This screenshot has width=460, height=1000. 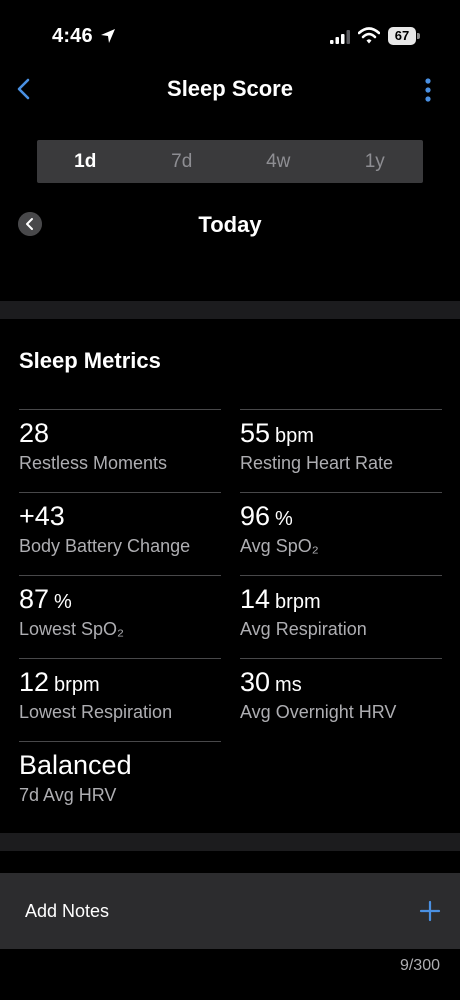 I want to click on battery-level: 67, so click(x=402, y=36).